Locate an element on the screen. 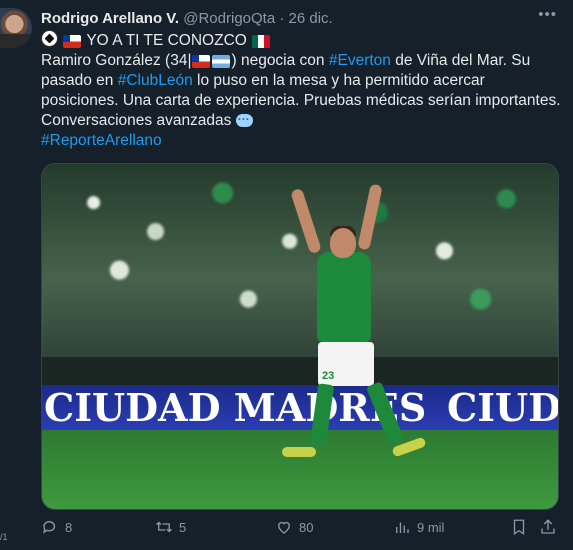 The image size is (573, 550). text-segment: Conversaciones avanzadas is located at coordinates (136, 120).